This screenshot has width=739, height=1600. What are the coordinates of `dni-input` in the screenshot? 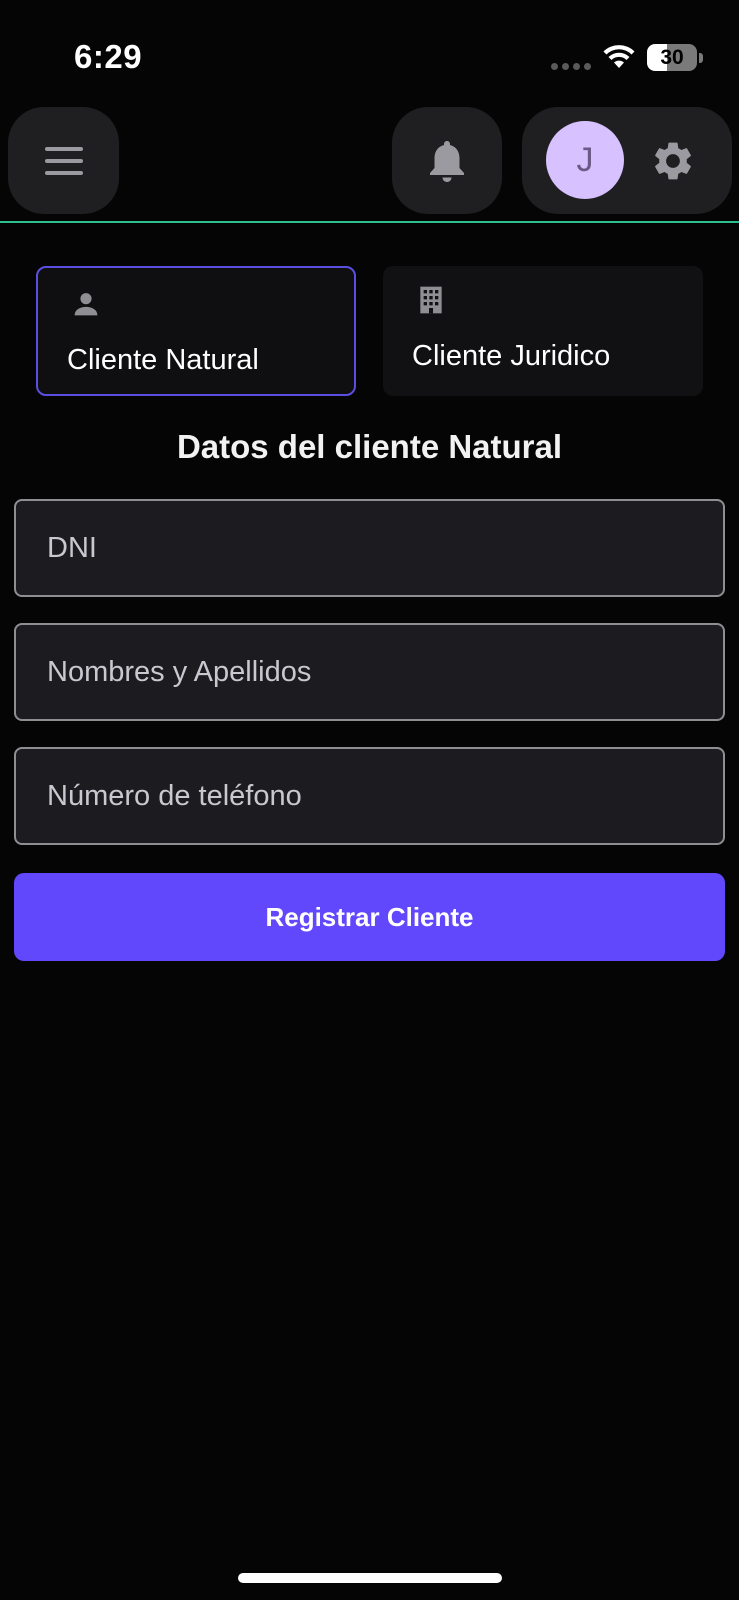 It's located at (369, 548).